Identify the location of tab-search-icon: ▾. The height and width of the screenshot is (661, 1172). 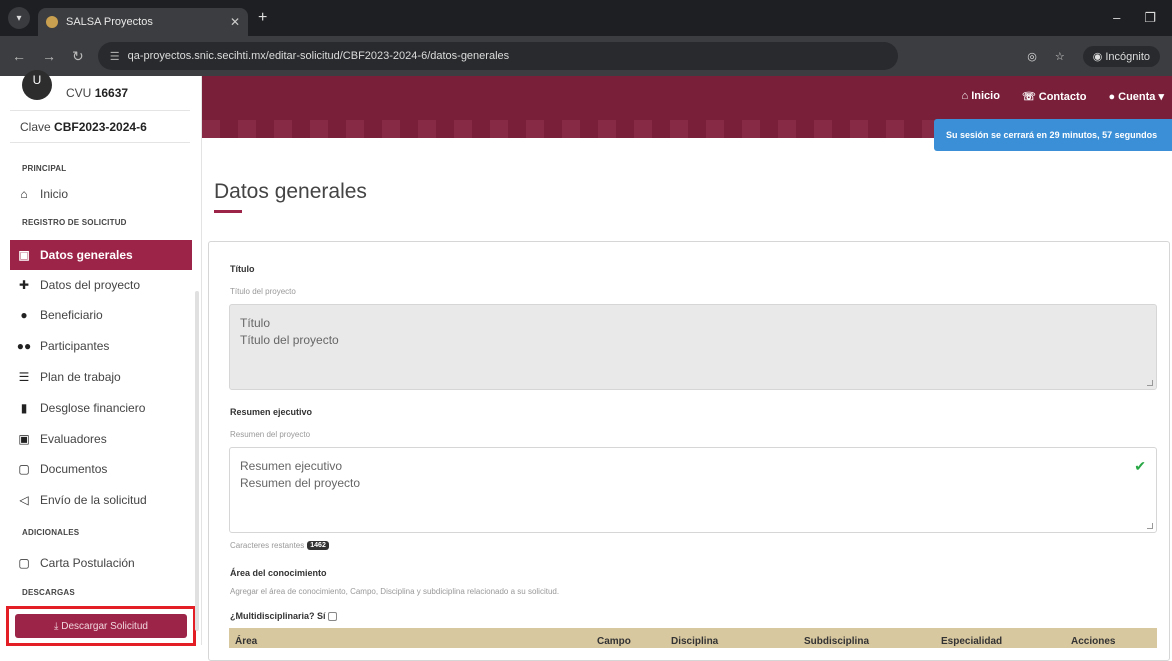
(19, 18).